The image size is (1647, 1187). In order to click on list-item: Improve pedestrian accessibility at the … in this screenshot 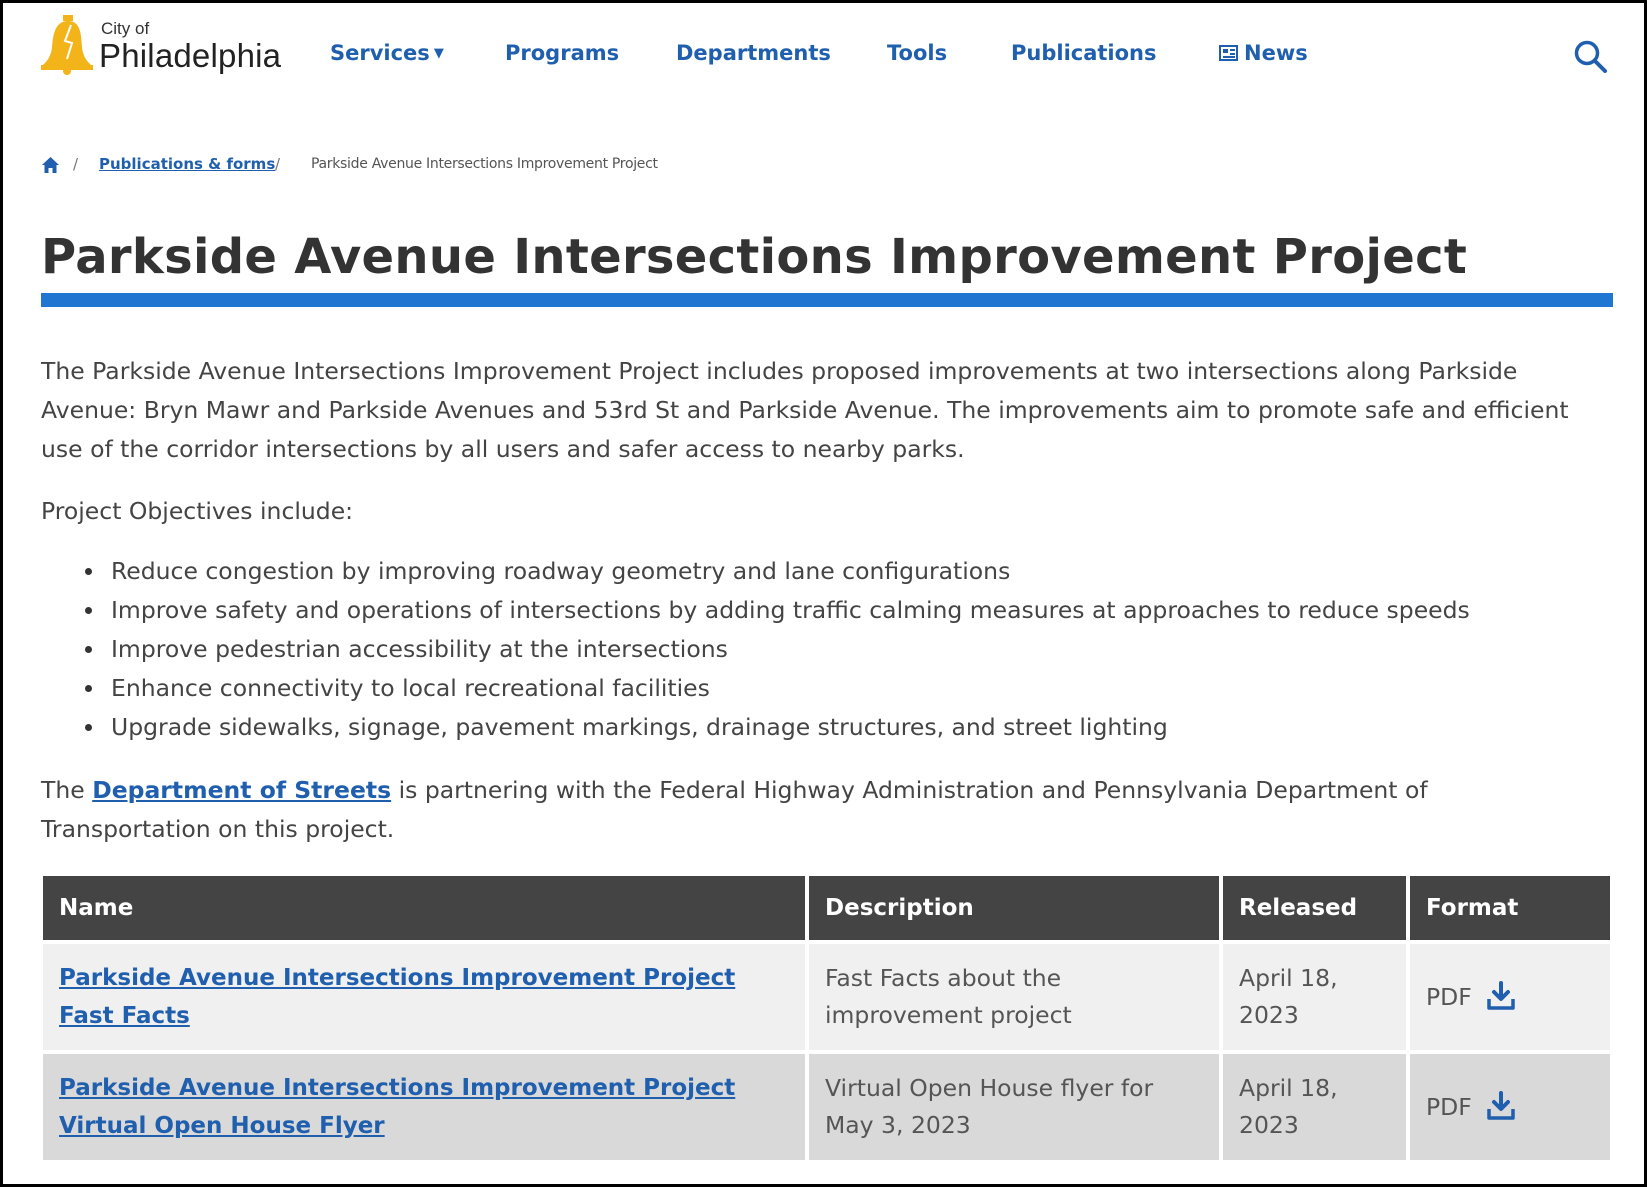, I will do `click(821, 649)`.